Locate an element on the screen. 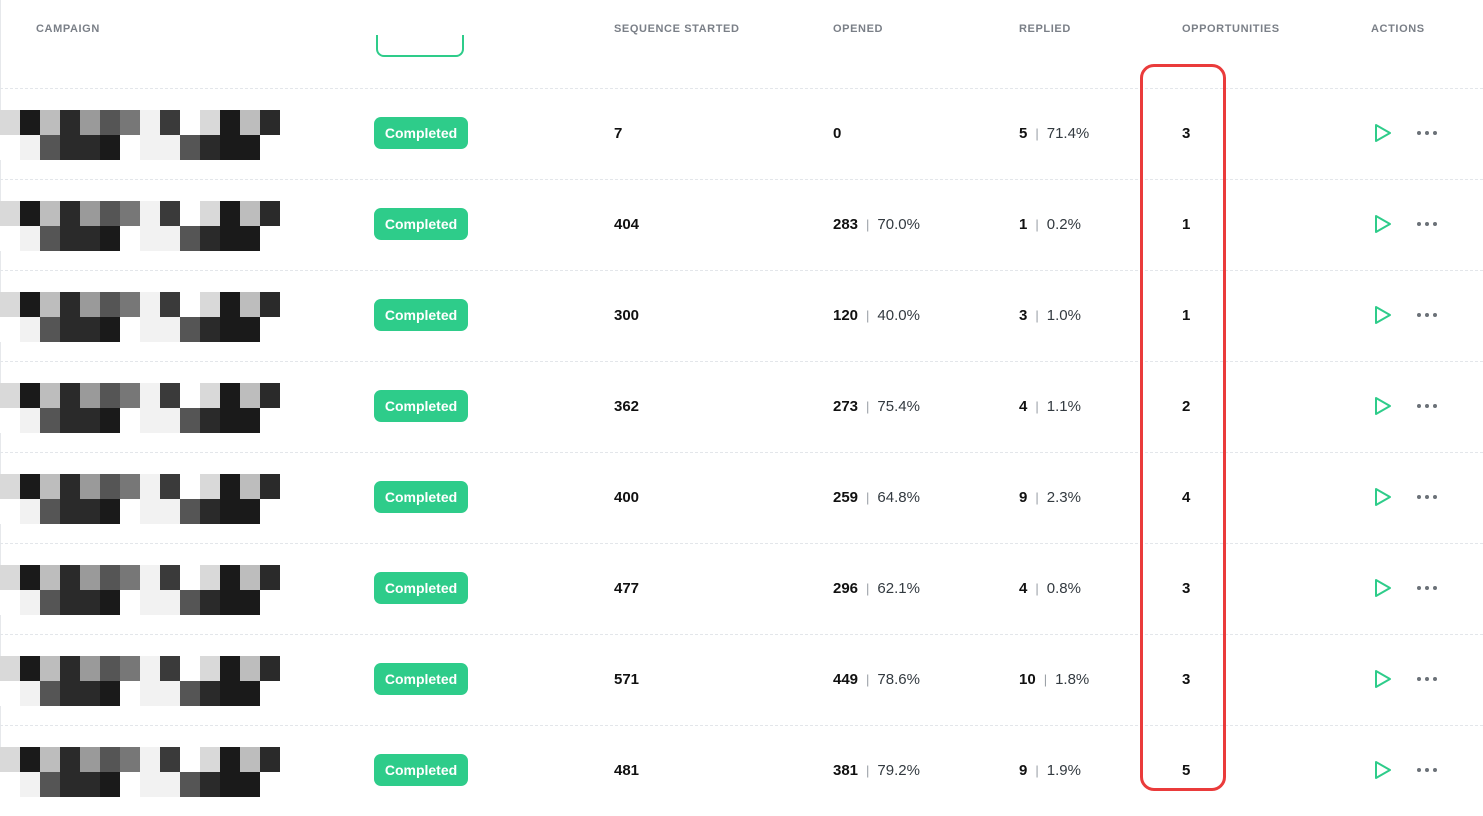 The height and width of the screenshot is (816, 1483). sequence-started-cell: 481 is located at coordinates (626, 771).